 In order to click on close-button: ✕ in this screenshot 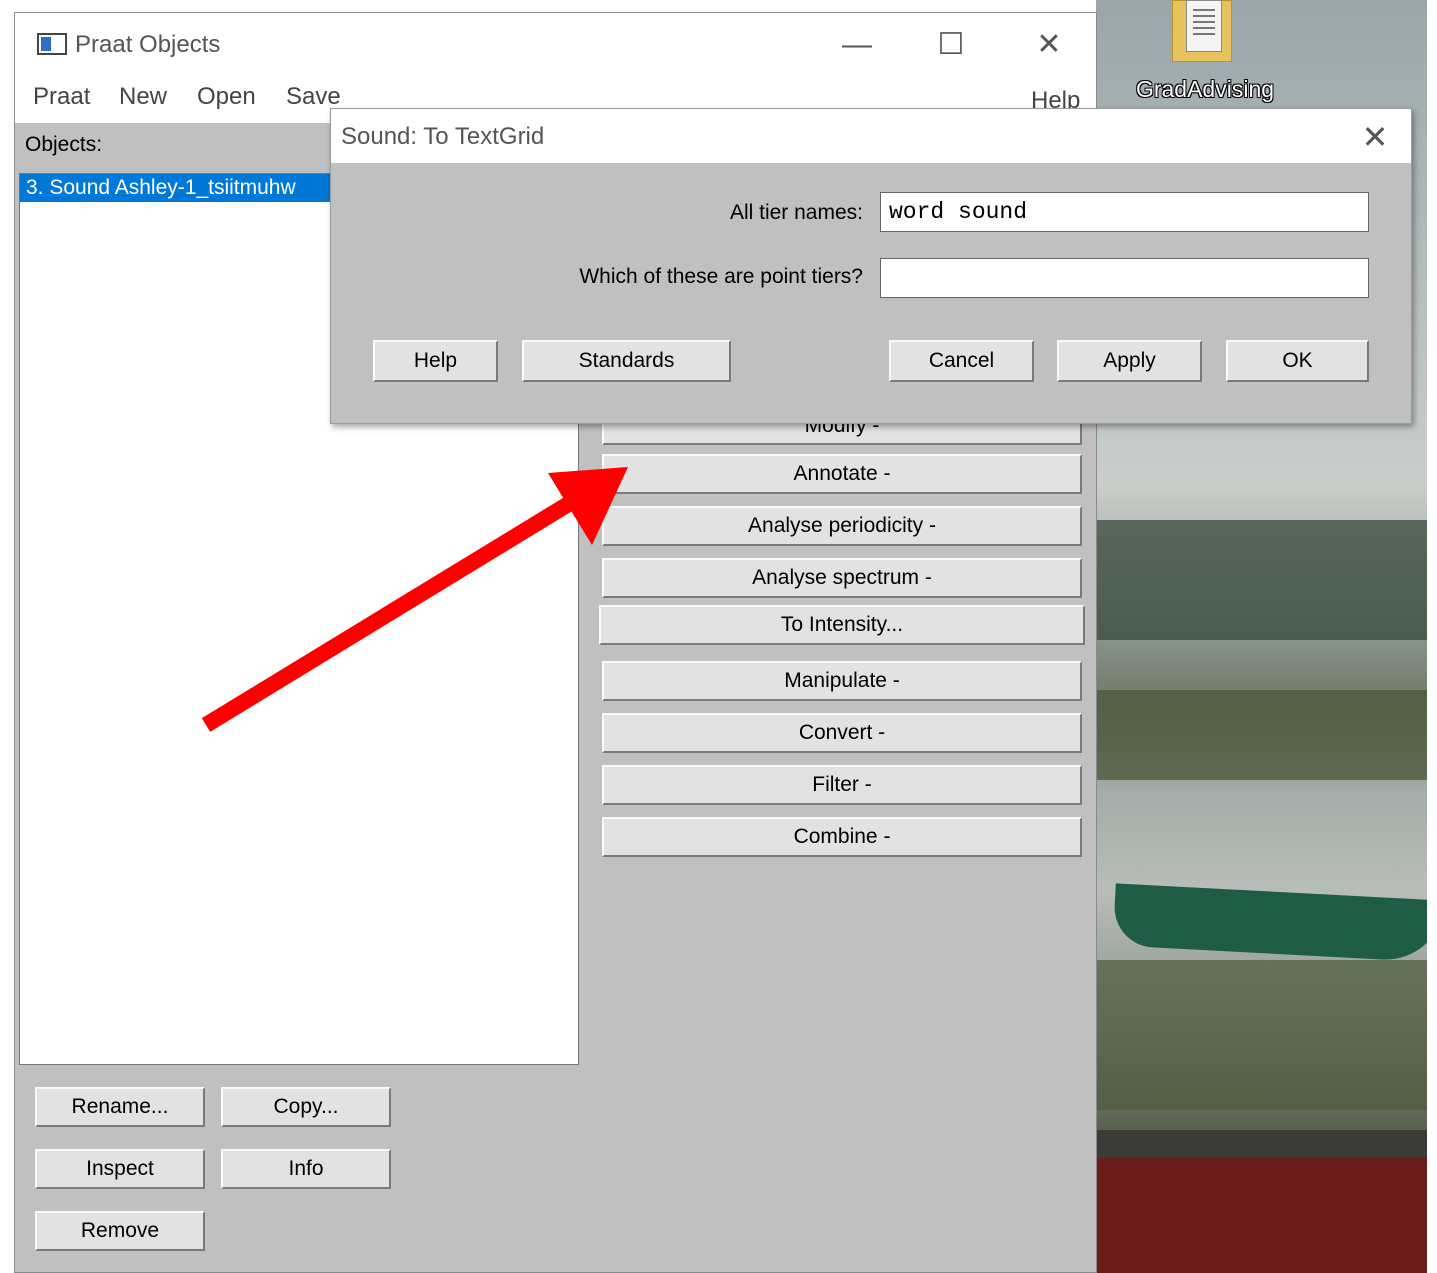, I will do `click(1049, 45)`.